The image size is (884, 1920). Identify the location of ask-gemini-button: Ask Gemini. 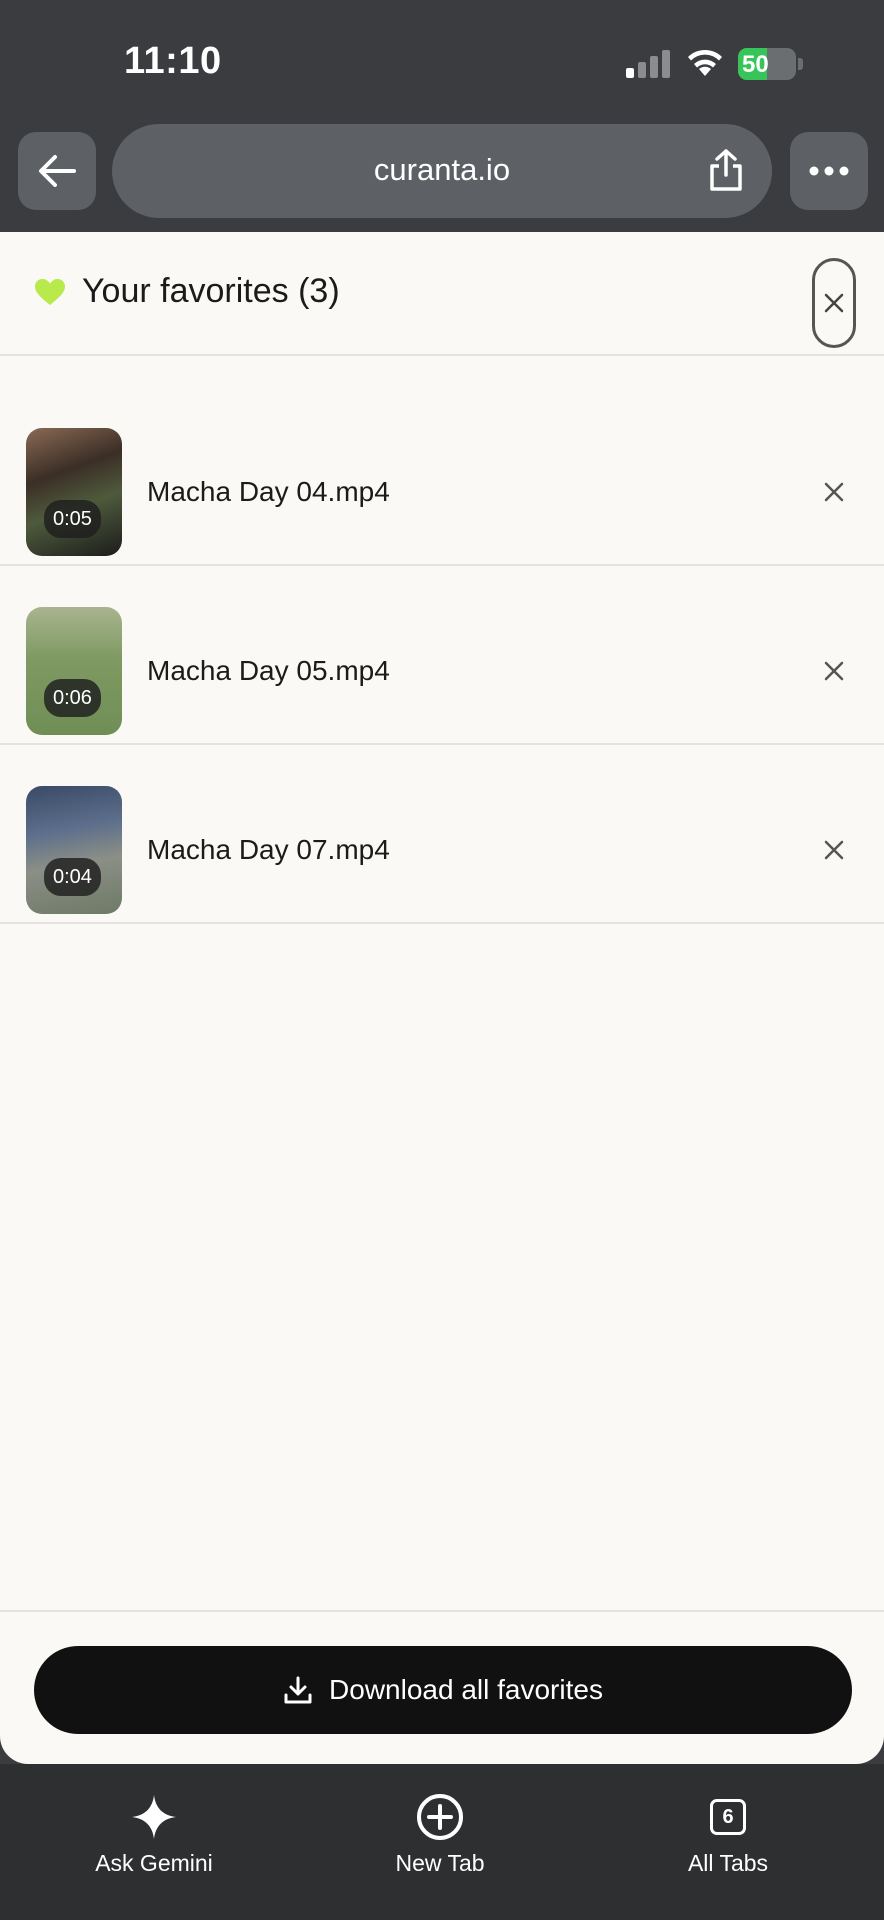
(154, 1834).